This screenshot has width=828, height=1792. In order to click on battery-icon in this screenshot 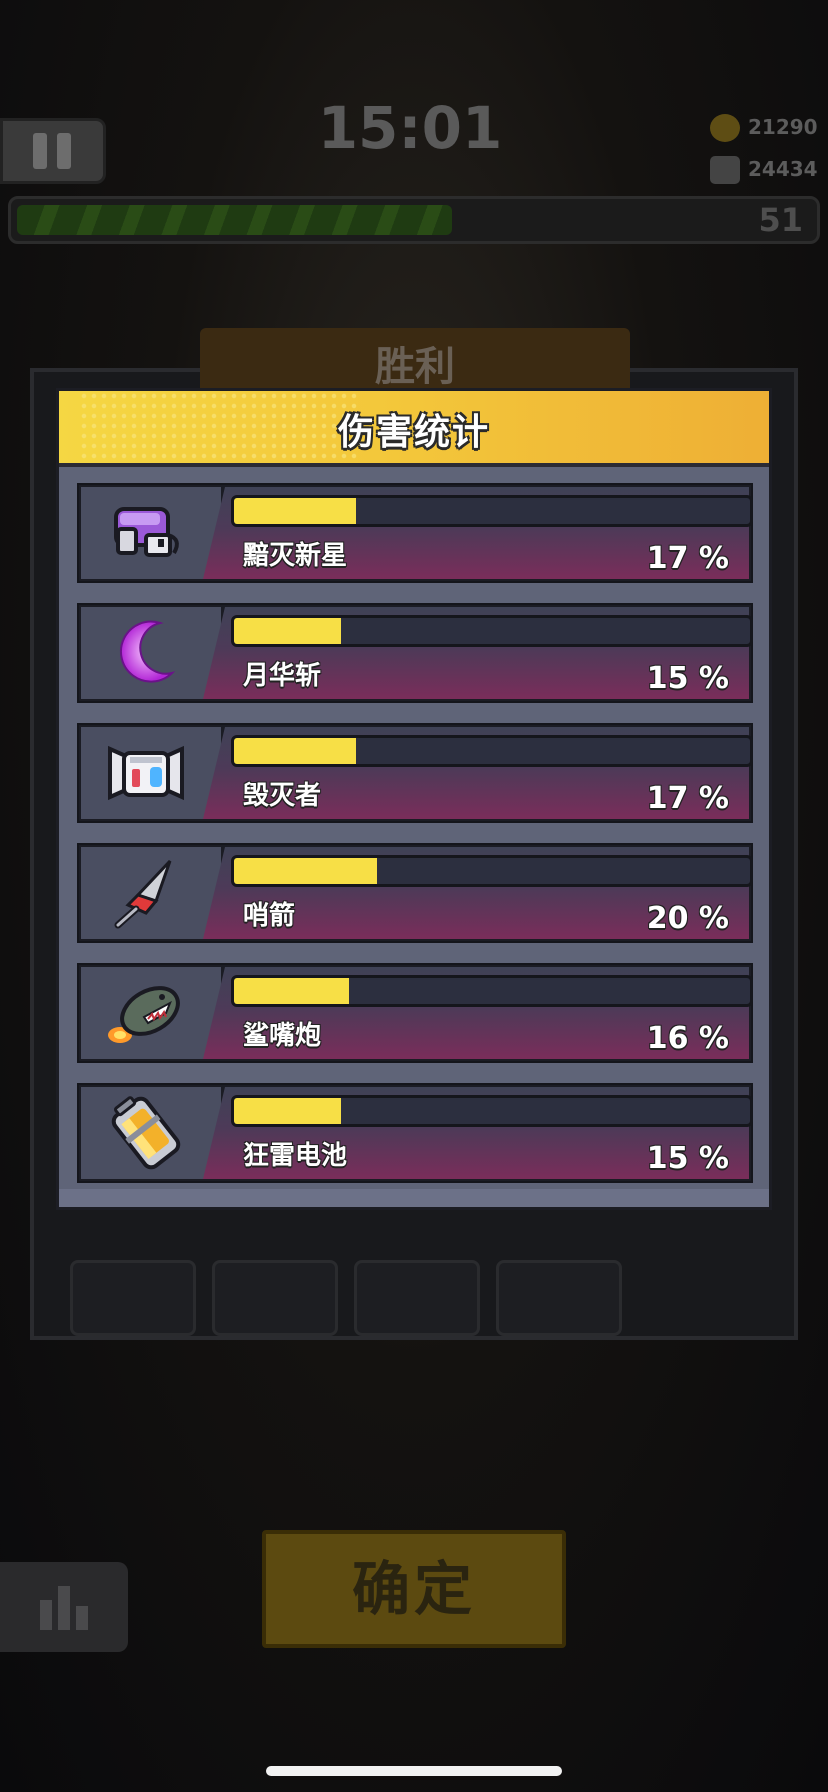, I will do `click(146, 1133)`.